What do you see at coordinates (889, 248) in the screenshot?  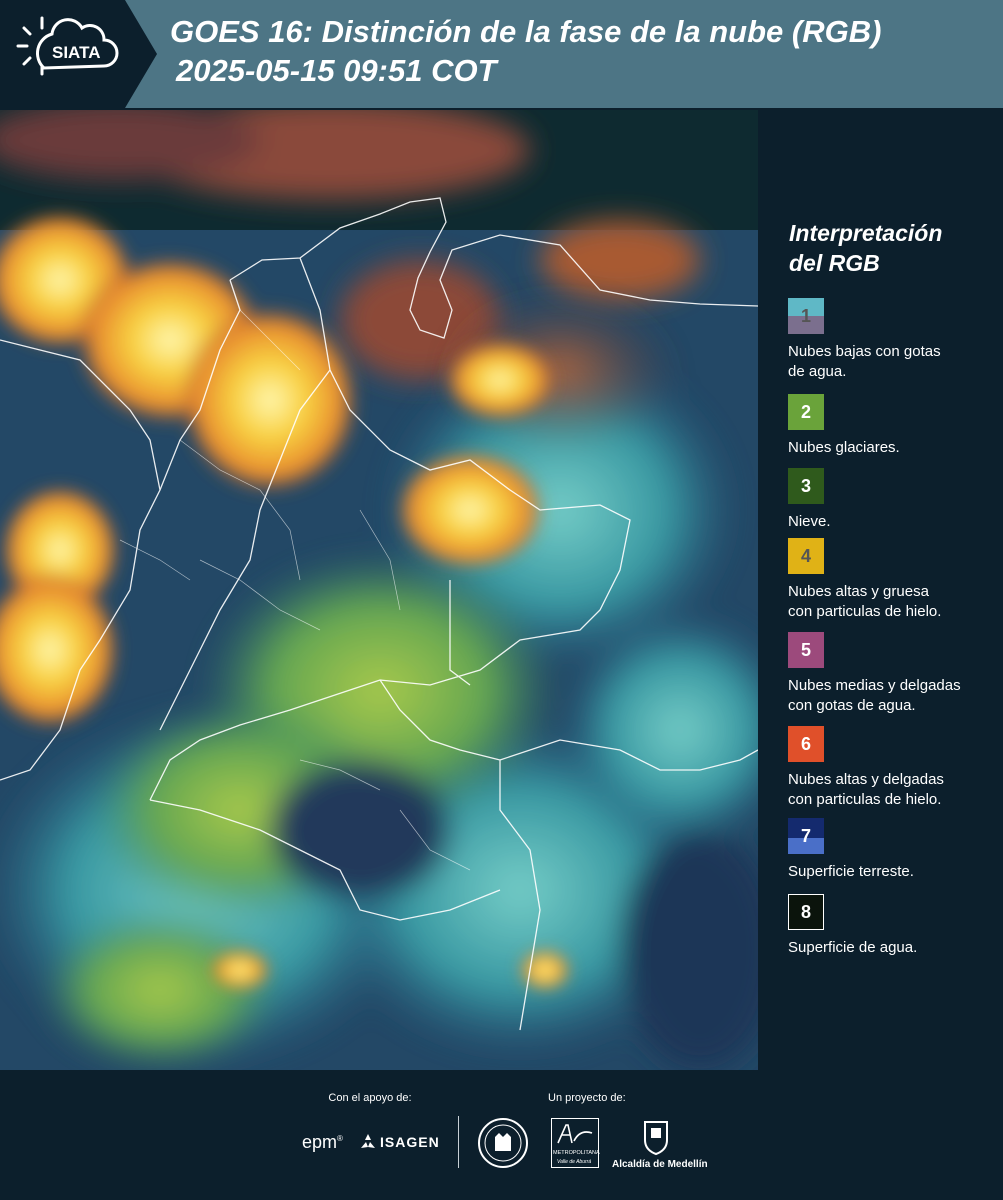 I see `legend-title: Interpretación del RGB` at bounding box center [889, 248].